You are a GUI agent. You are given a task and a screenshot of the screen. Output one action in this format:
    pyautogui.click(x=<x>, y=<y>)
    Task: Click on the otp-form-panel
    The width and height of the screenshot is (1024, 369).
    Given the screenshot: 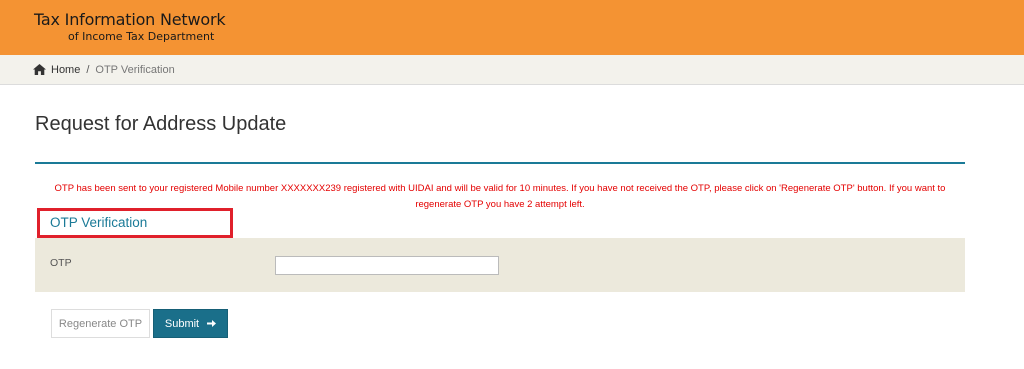 What is the action you would take?
    pyautogui.click(x=500, y=265)
    